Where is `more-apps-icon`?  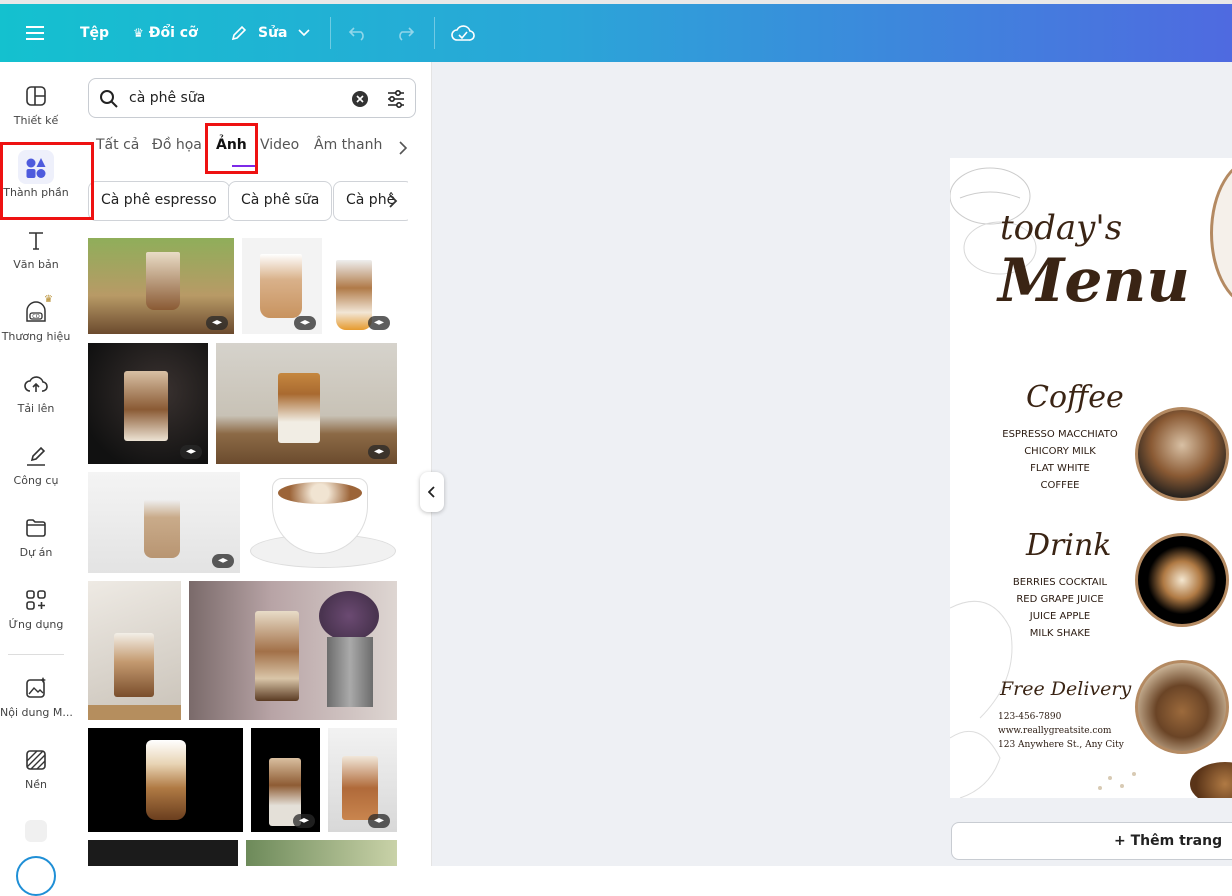 more-apps-icon is located at coordinates (36, 831).